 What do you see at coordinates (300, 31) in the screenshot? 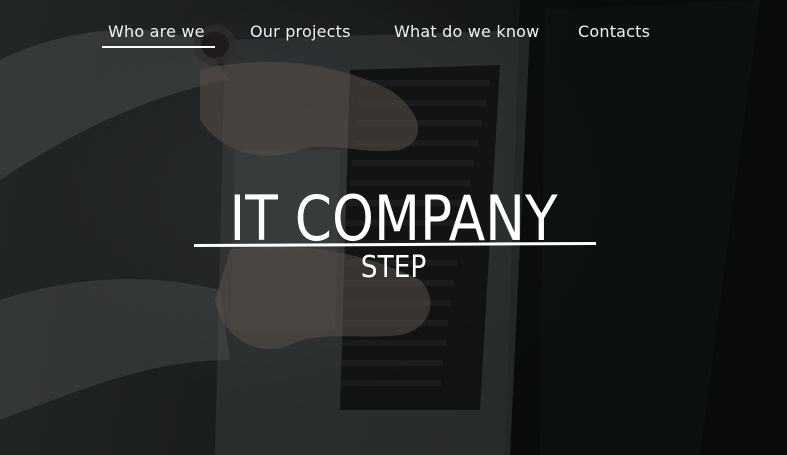
I see `nav-item-our-projects: Our projects` at bounding box center [300, 31].